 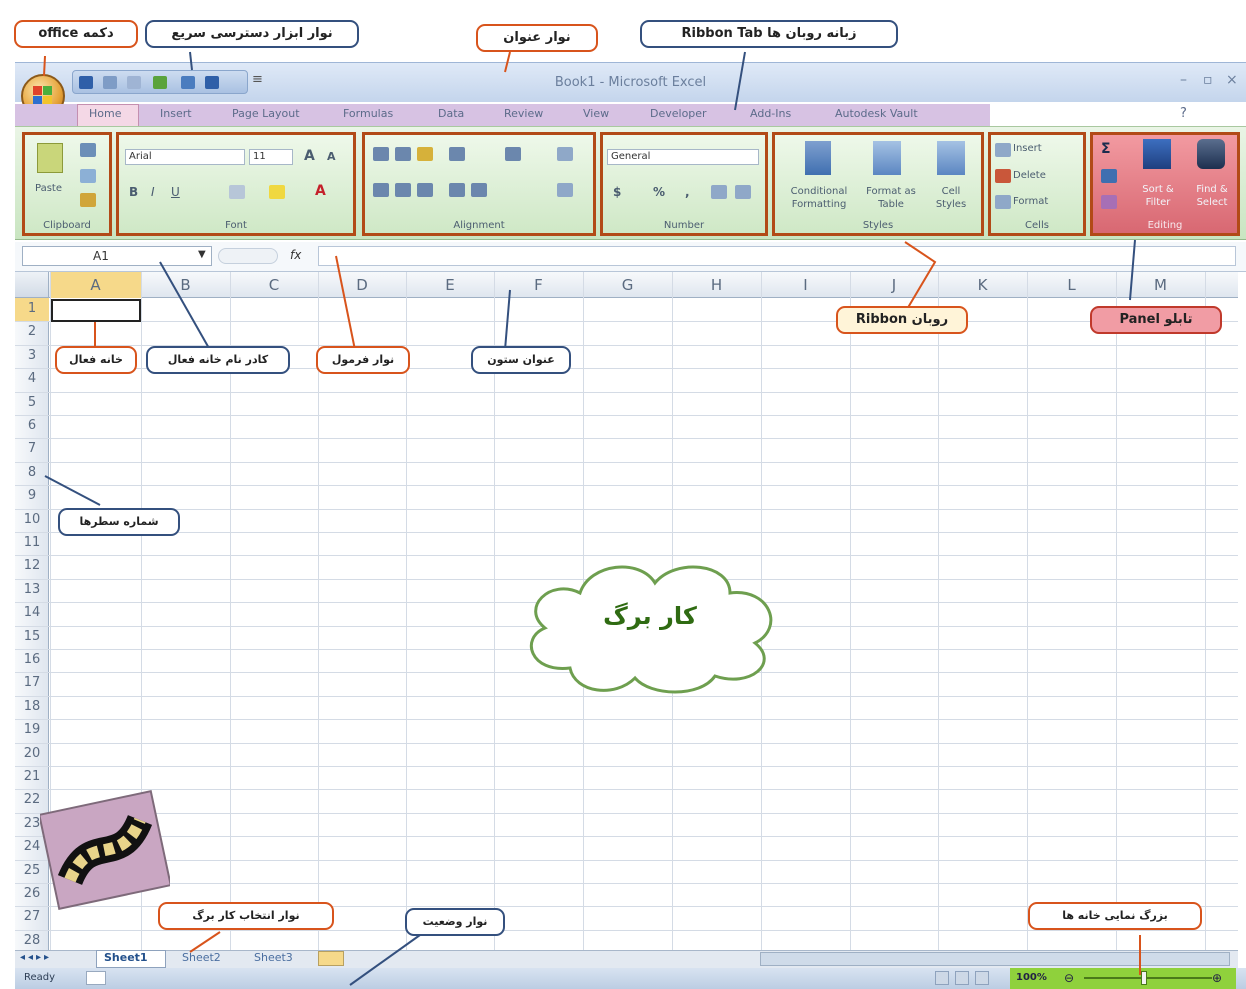 I want to click on row-header-27: 27, so click(x=32, y=916).